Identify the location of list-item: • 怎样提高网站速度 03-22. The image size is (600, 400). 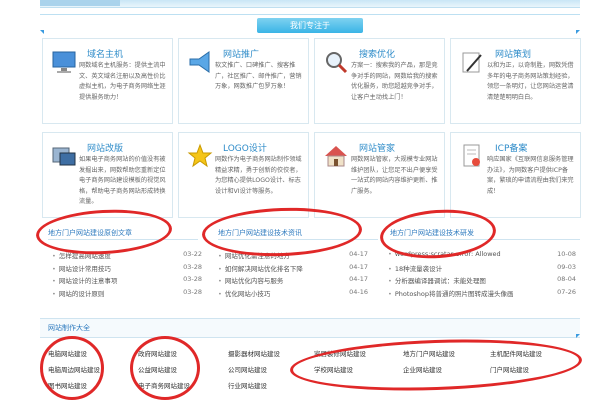
(127, 256).